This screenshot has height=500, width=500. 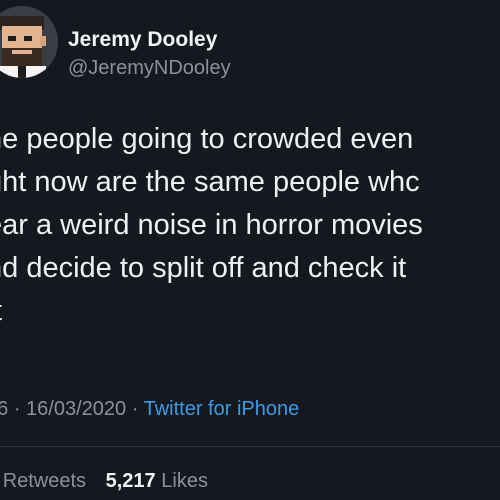 What do you see at coordinates (76, 409) in the screenshot?
I see `tweet-date: 16/03/2020` at bounding box center [76, 409].